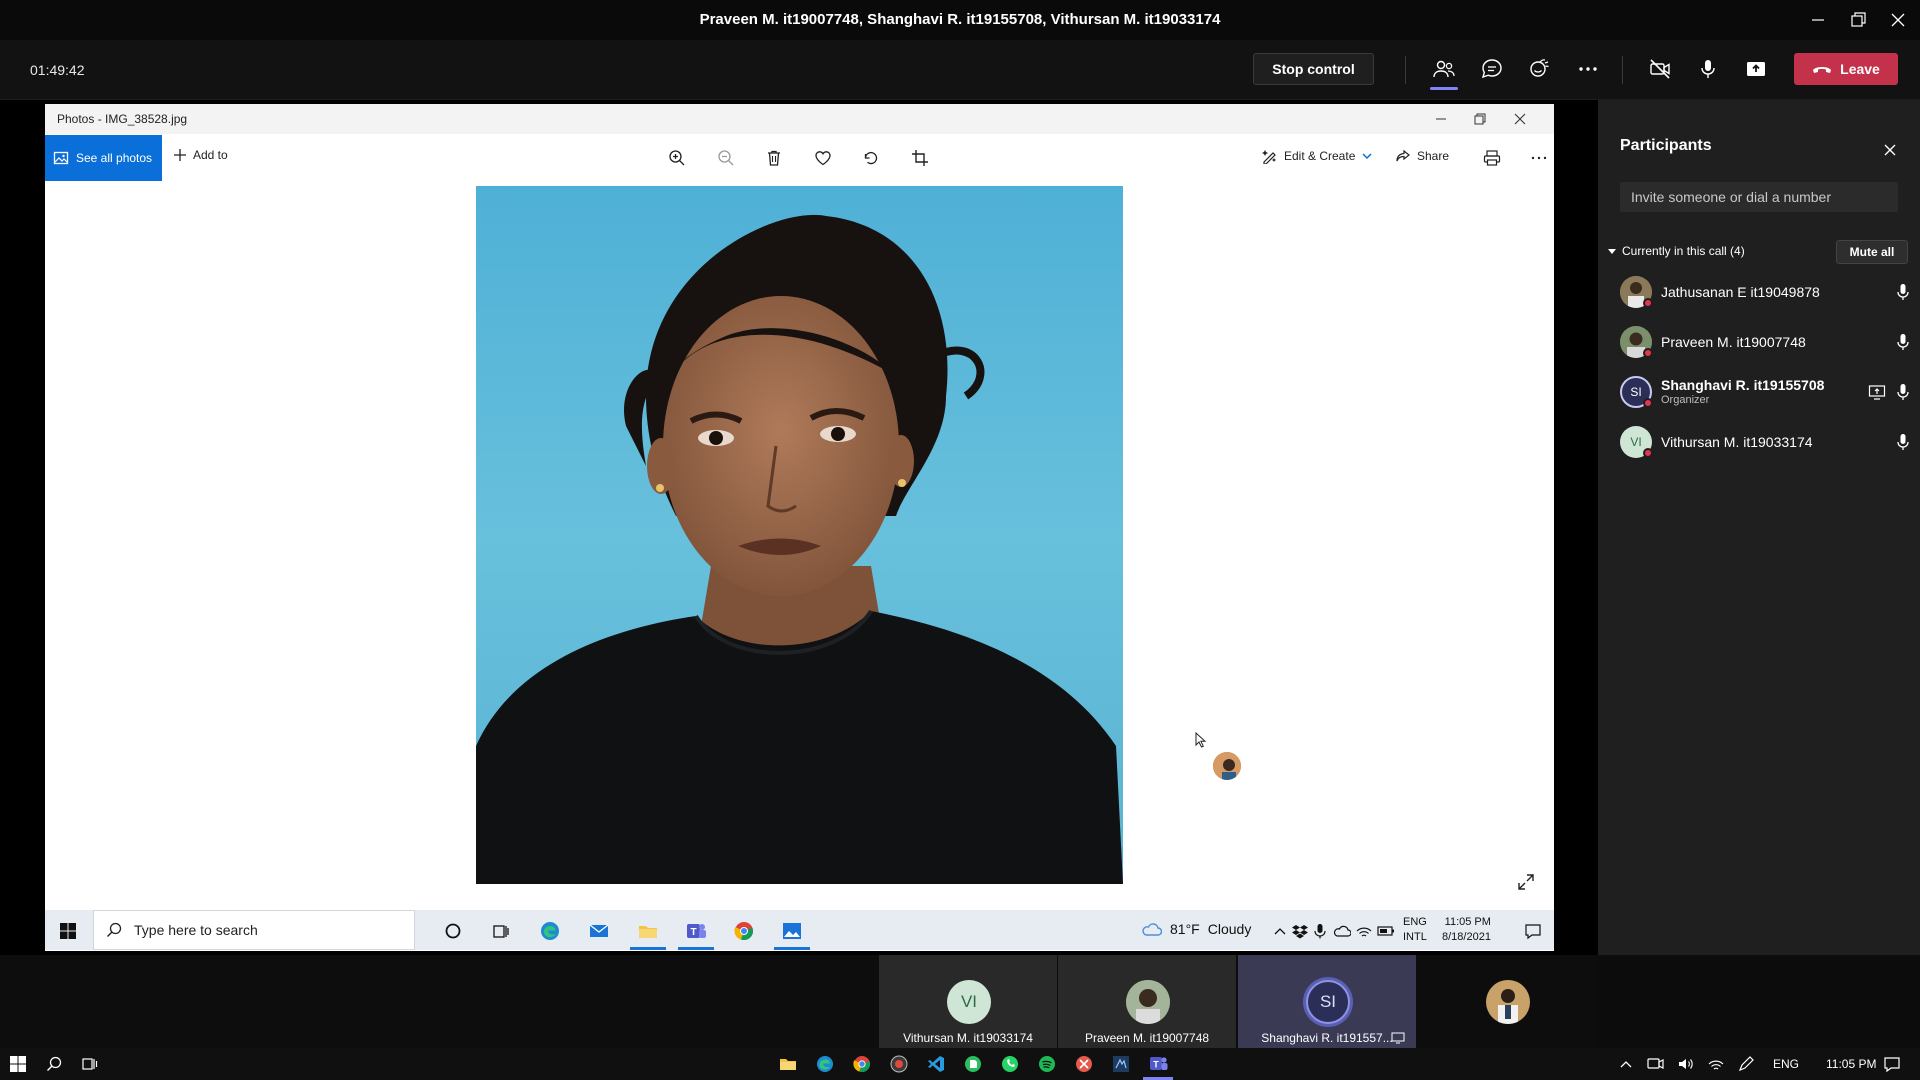 The image size is (1920, 1080). I want to click on record-app-icon, so click(899, 1064).